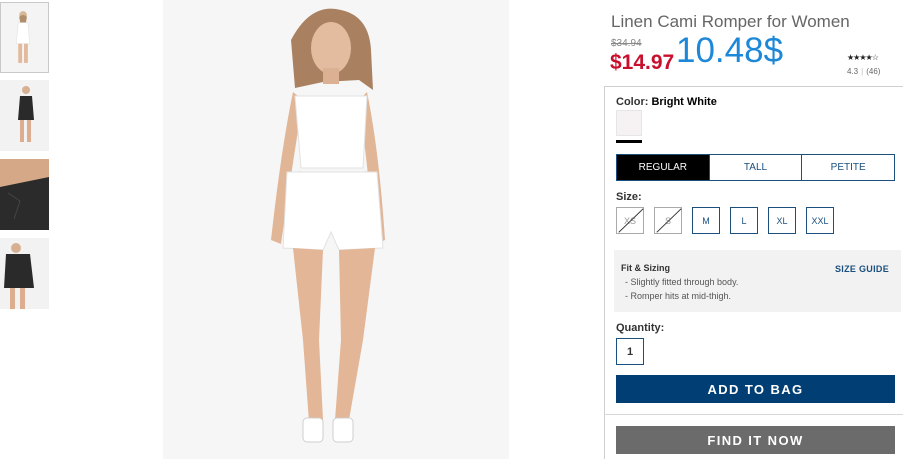 The image size is (903, 459). I want to click on fit-sizing-line: - Slightly fitted through body., so click(682, 282).